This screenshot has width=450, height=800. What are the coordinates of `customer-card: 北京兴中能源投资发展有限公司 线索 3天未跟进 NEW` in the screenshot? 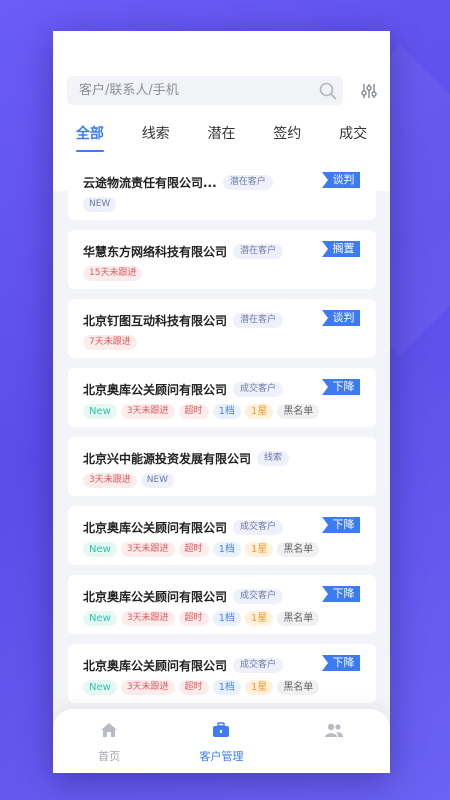 It's located at (222, 466).